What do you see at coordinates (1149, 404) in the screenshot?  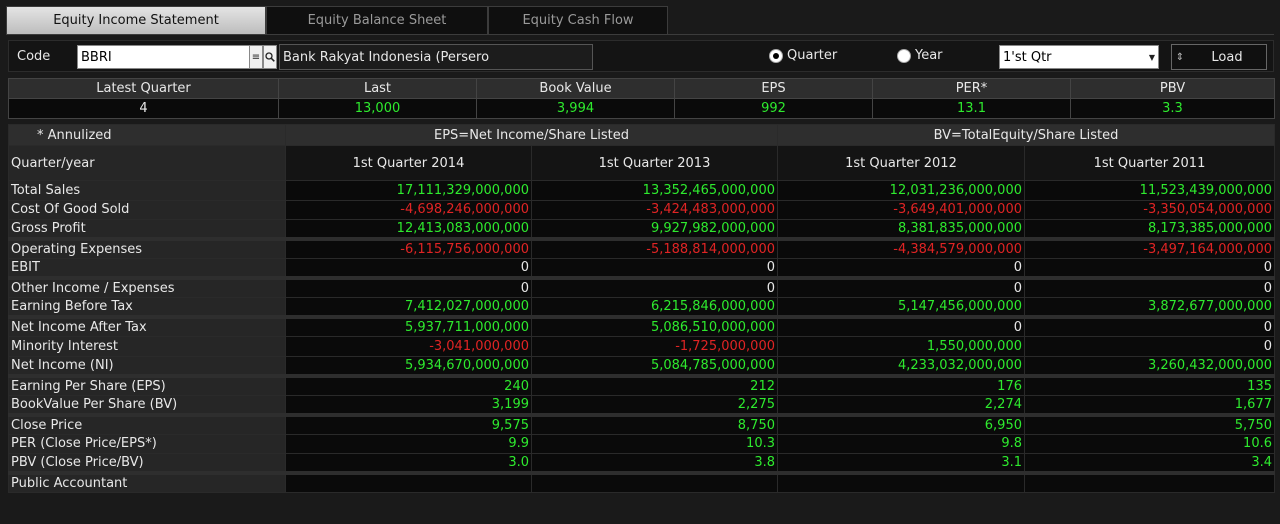 I see `table-cell: 1,677` at bounding box center [1149, 404].